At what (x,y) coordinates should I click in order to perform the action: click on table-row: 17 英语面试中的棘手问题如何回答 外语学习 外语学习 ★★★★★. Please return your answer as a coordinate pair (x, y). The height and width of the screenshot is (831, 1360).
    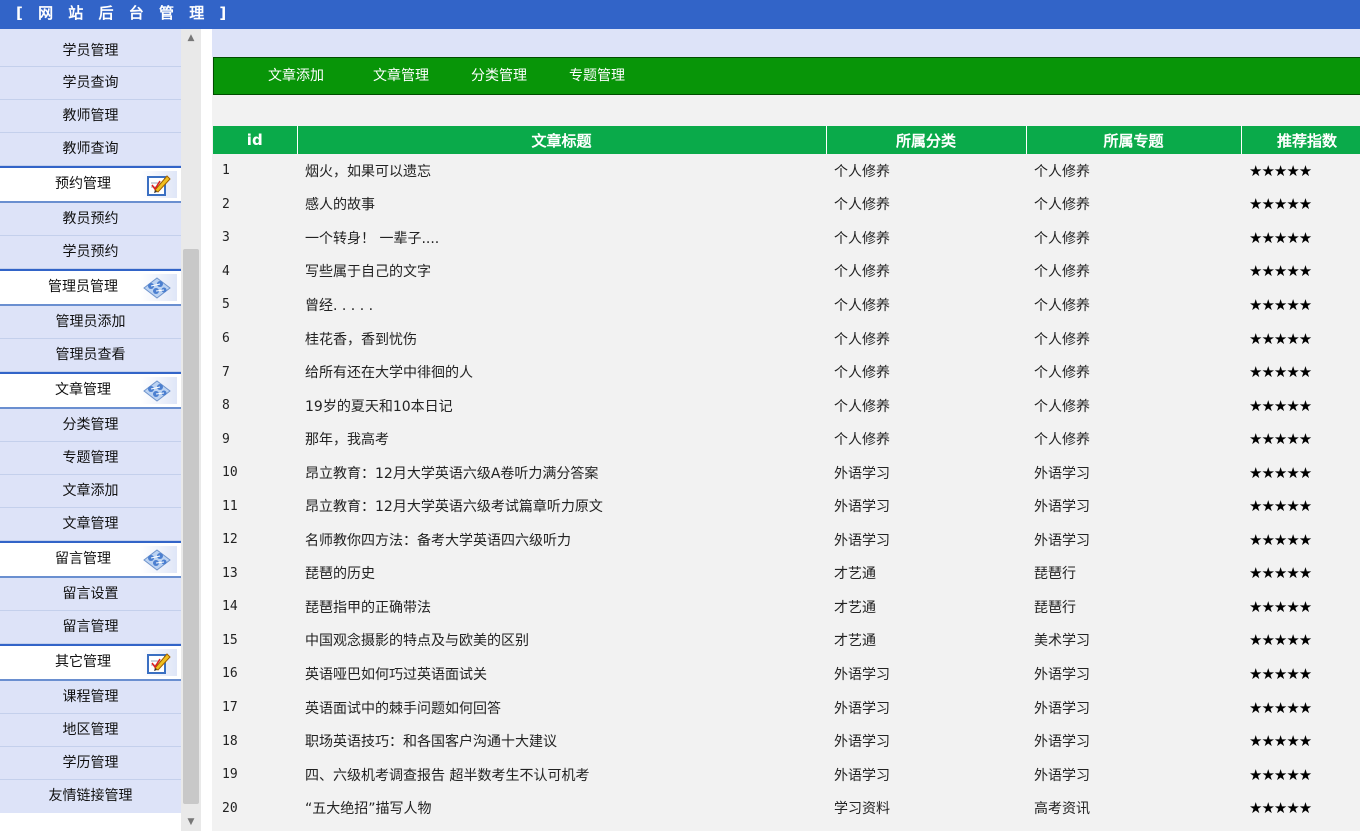
    Looking at the image, I should click on (786, 708).